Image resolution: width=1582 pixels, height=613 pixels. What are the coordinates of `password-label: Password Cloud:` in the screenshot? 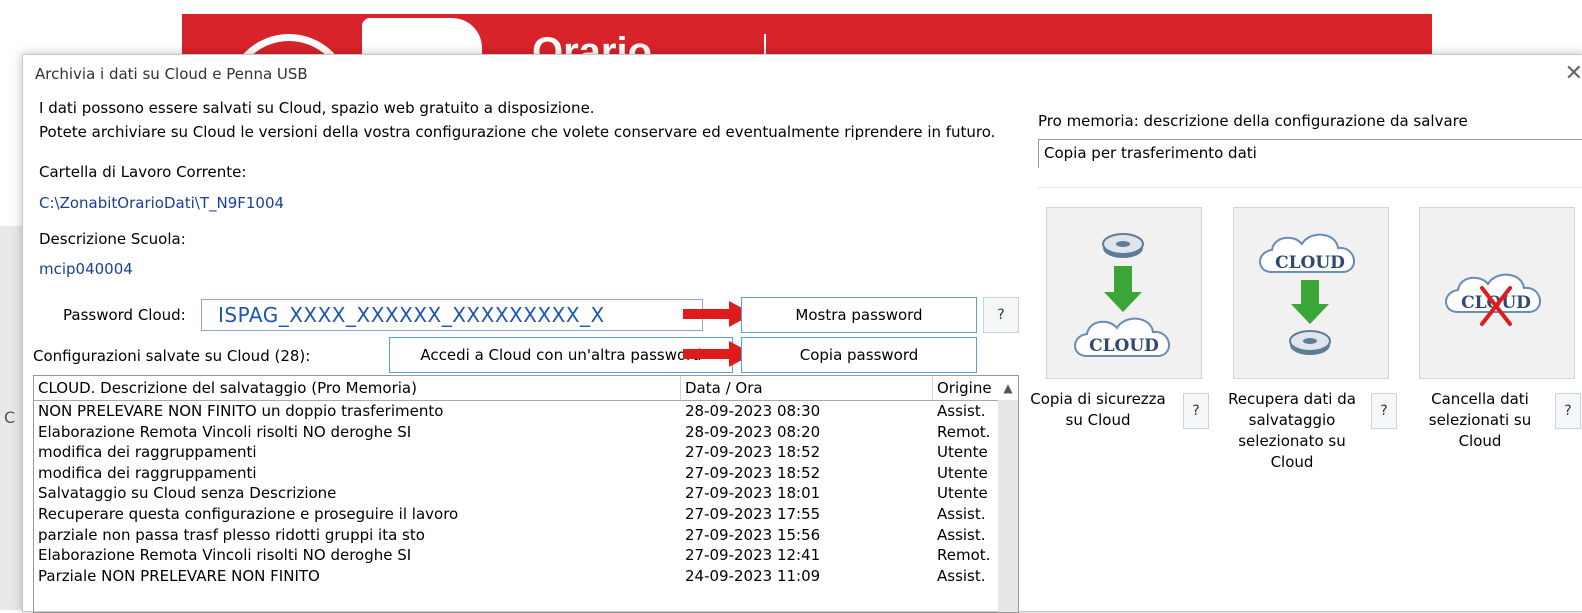 It's located at (124, 315).